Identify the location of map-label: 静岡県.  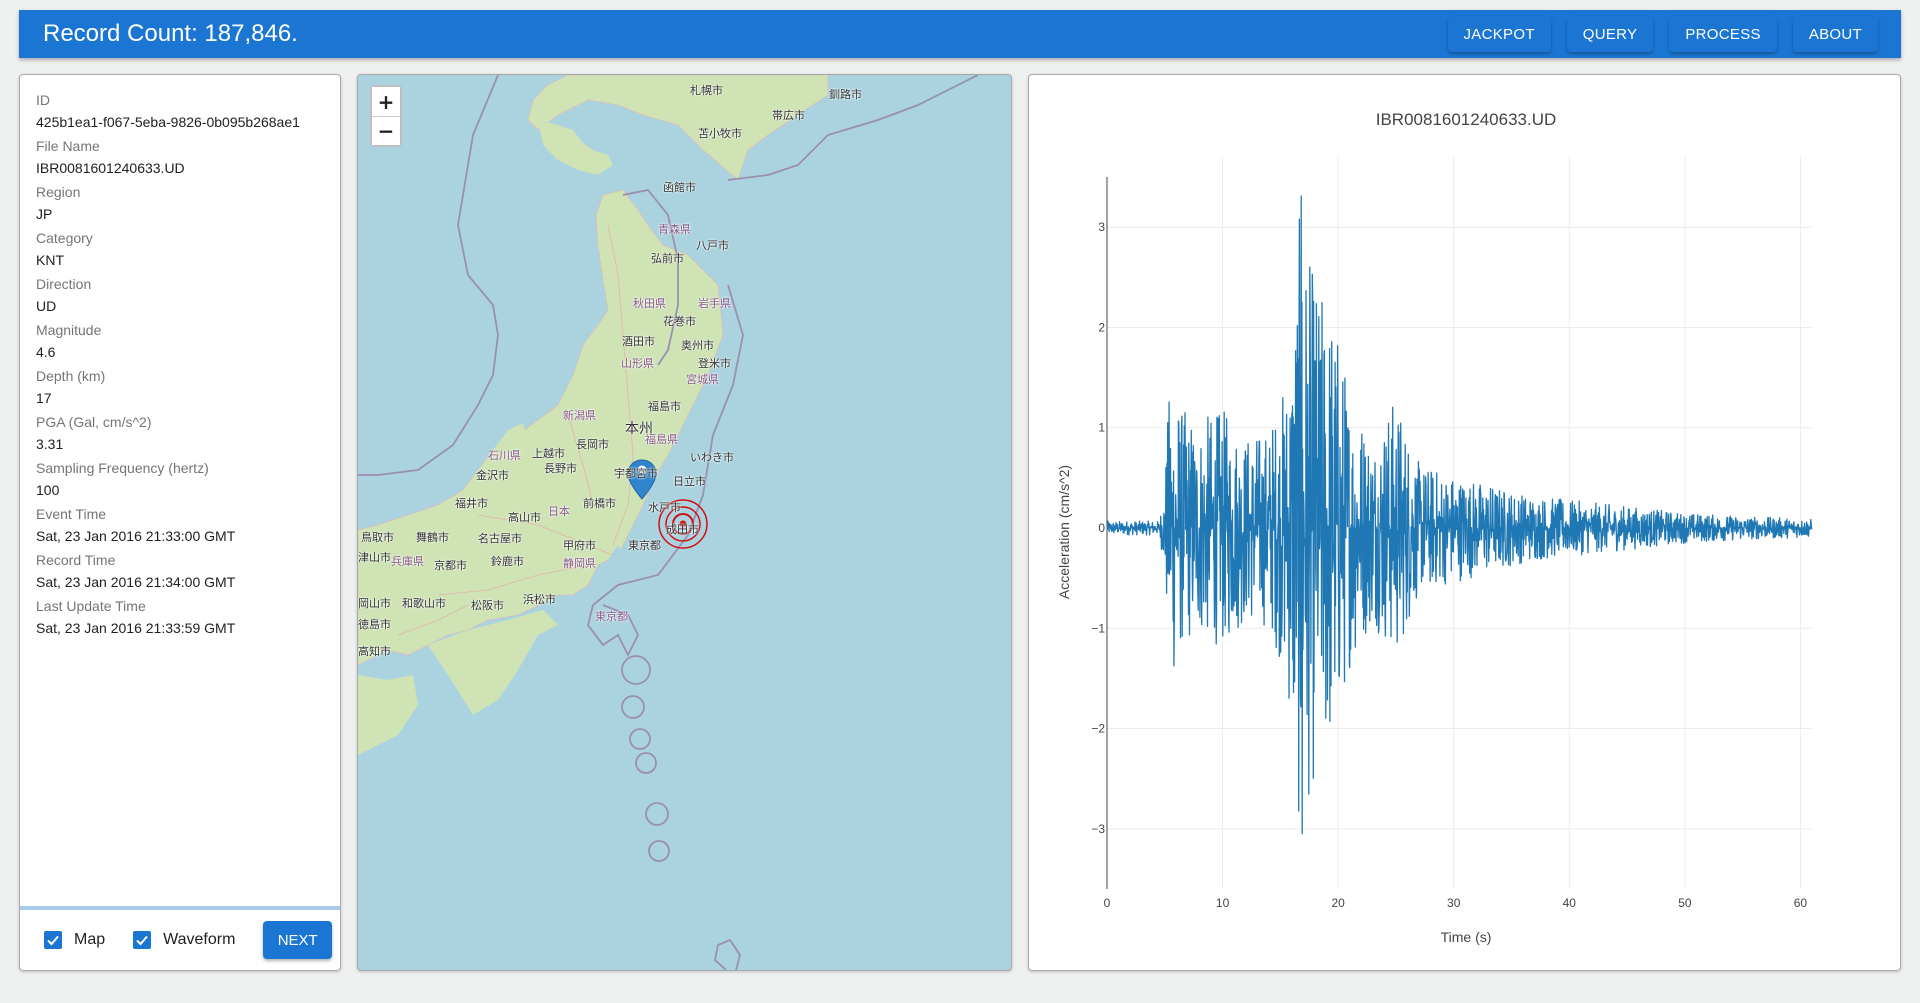
(579, 563).